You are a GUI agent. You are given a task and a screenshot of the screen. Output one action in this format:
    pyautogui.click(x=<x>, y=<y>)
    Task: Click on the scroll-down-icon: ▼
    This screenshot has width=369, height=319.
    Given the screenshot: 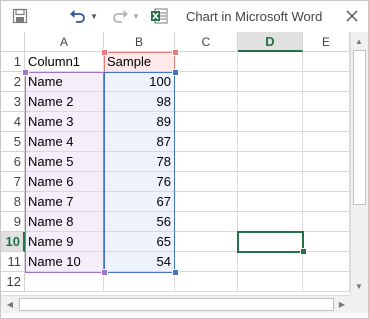 What is the action you would take?
    pyautogui.click(x=359, y=286)
    